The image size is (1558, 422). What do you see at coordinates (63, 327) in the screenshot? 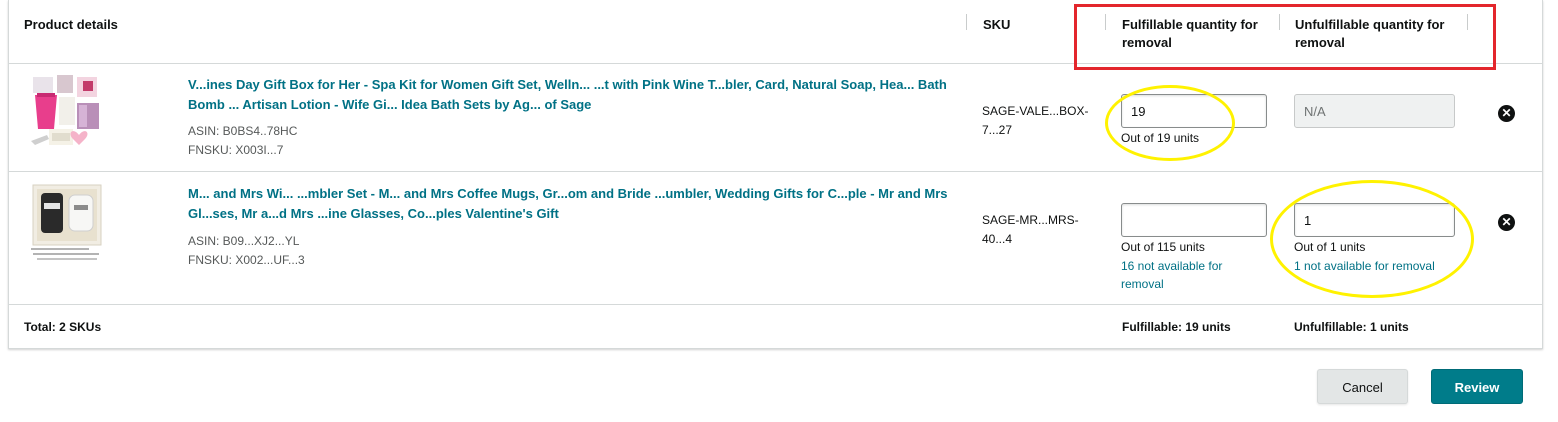
I see `total-skus: Total: 2 SKUs` at bounding box center [63, 327].